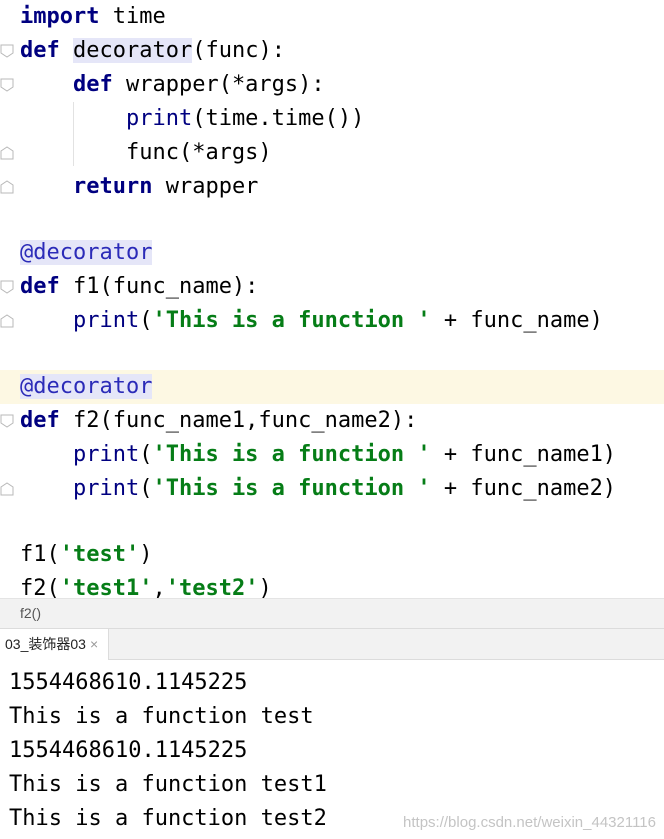  What do you see at coordinates (132, 16) in the screenshot?
I see `code-text: time` at bounding box center [132, 16].